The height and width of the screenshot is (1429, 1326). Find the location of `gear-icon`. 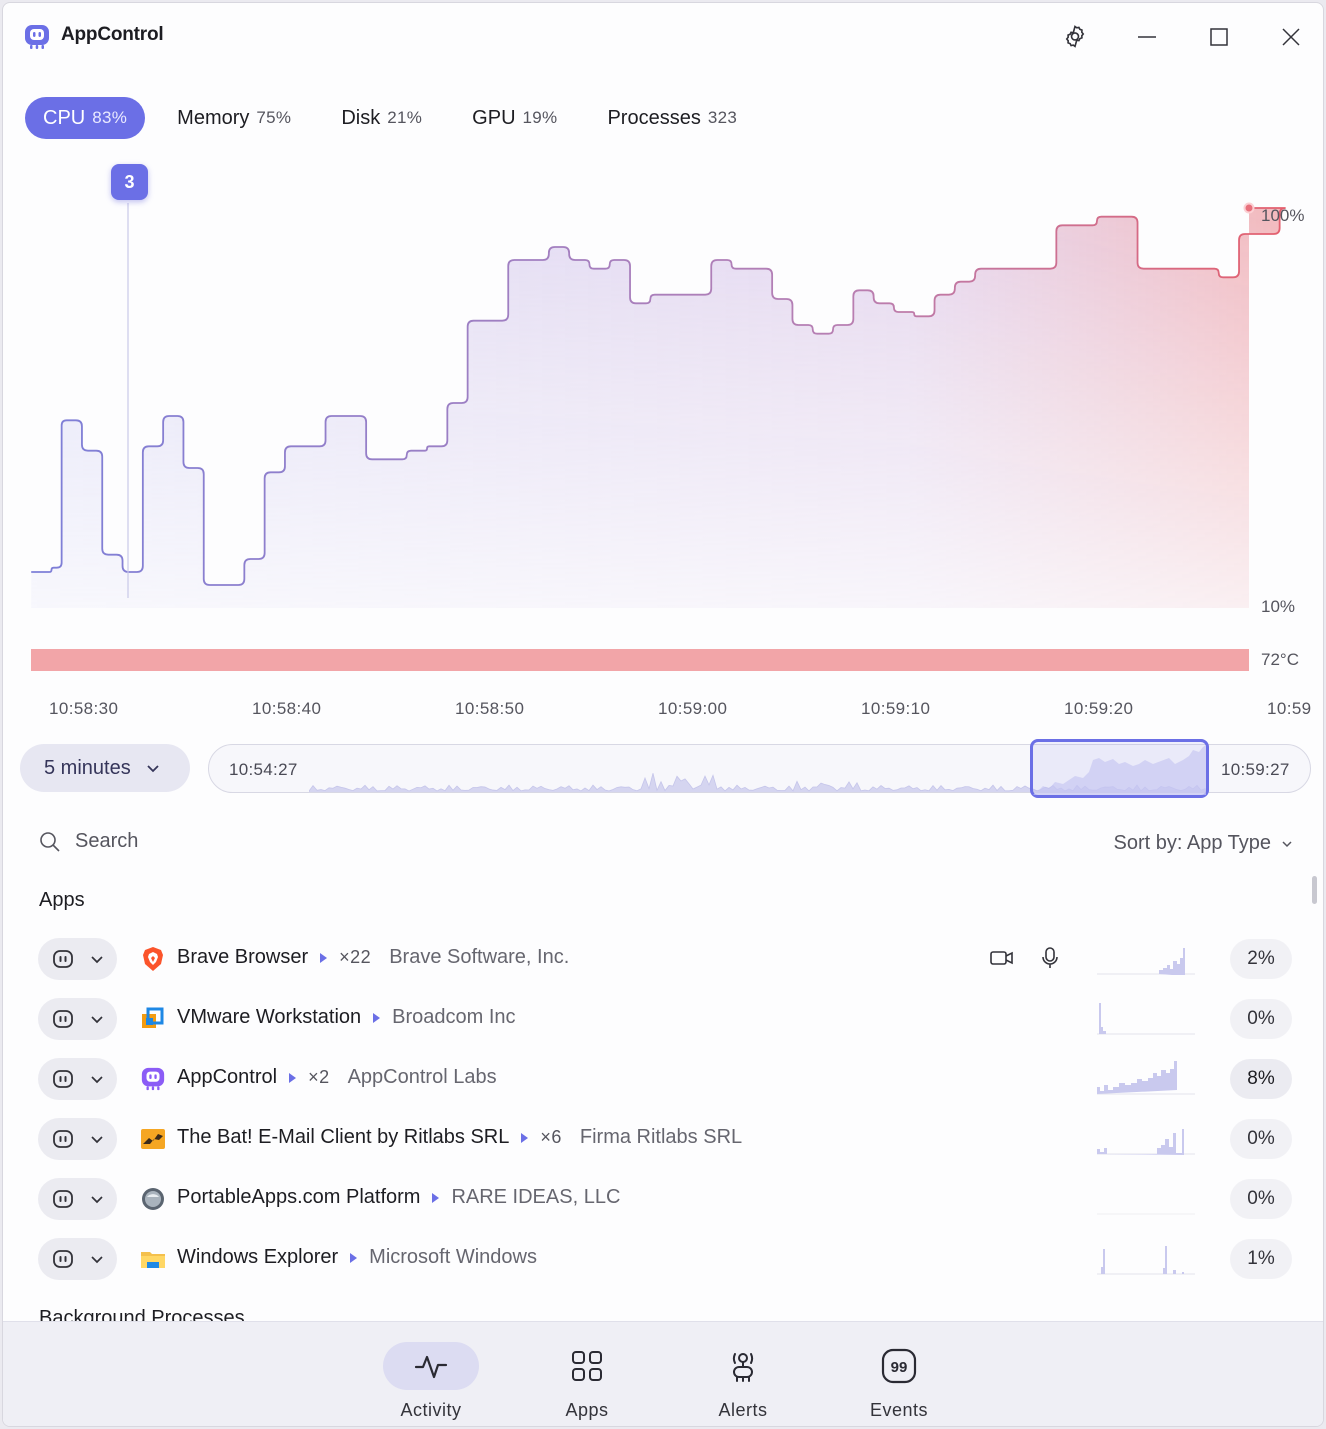

gear-icon is located at coordinates (1075, 36).